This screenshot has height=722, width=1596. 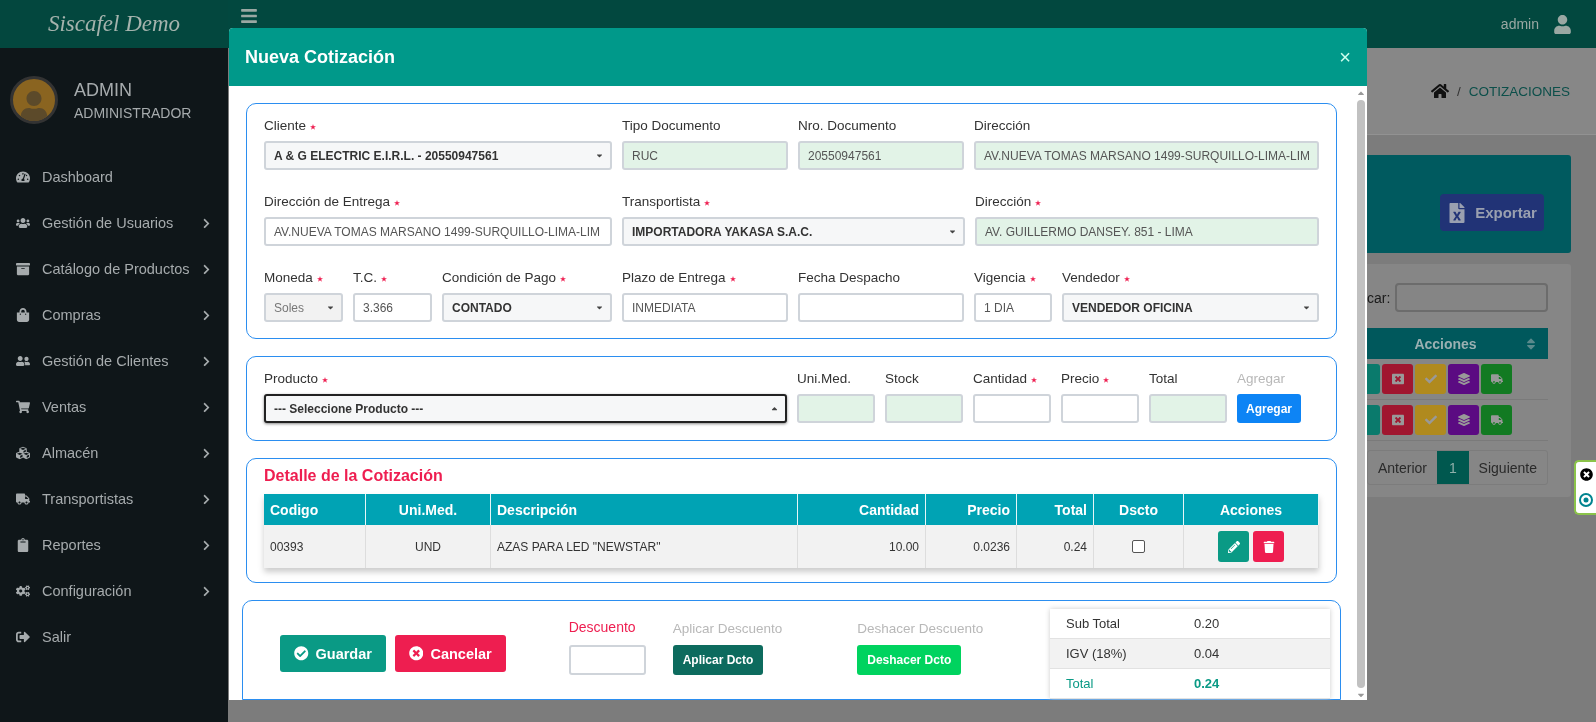 I want to click on pagination-item: Siguiente, so click(x=1507, y=467).